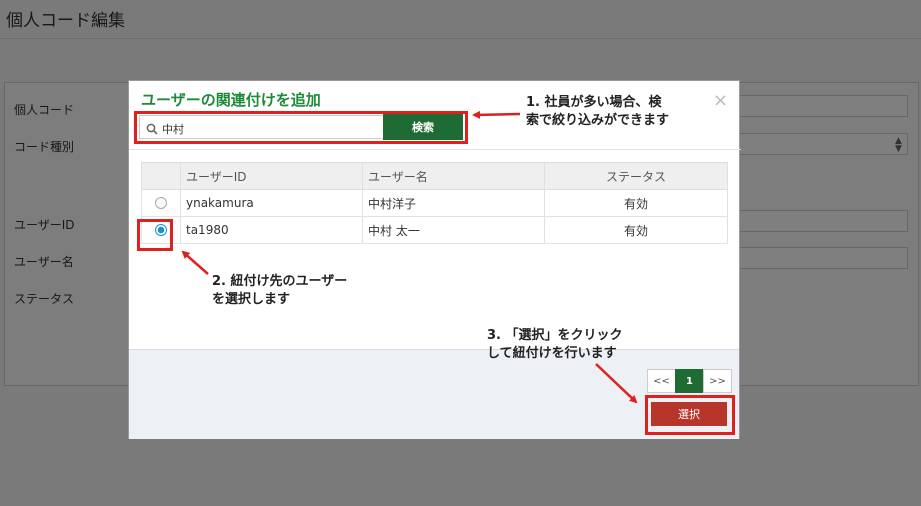 The image size is (921, 506). I want to click on close-icon: ×, so click(720, 100).